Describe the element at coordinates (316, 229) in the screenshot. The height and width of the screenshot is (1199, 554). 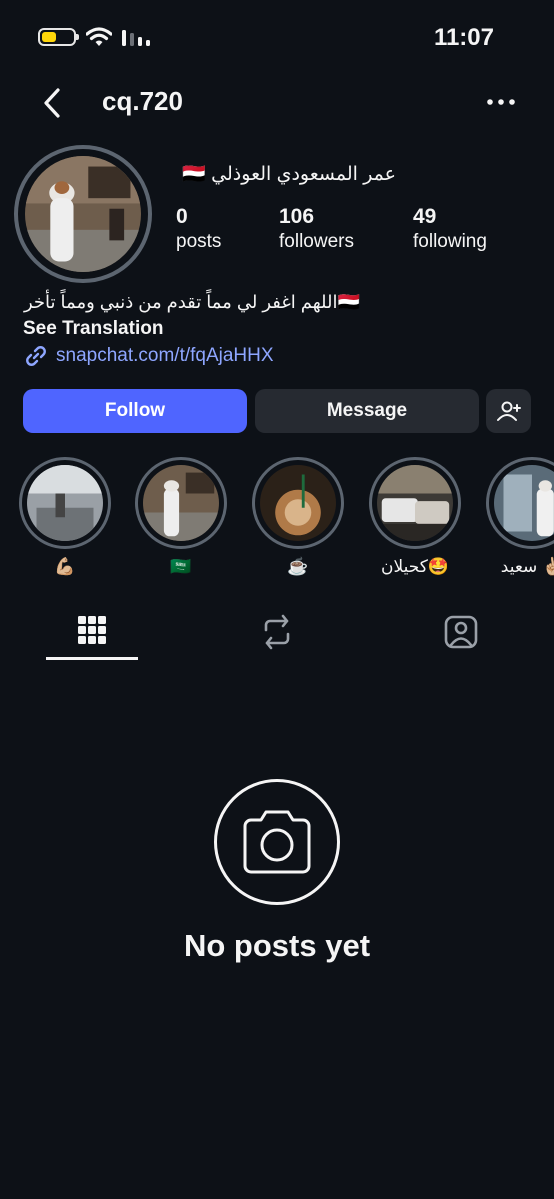
I see `stat-followers: 106 followers` at that location.